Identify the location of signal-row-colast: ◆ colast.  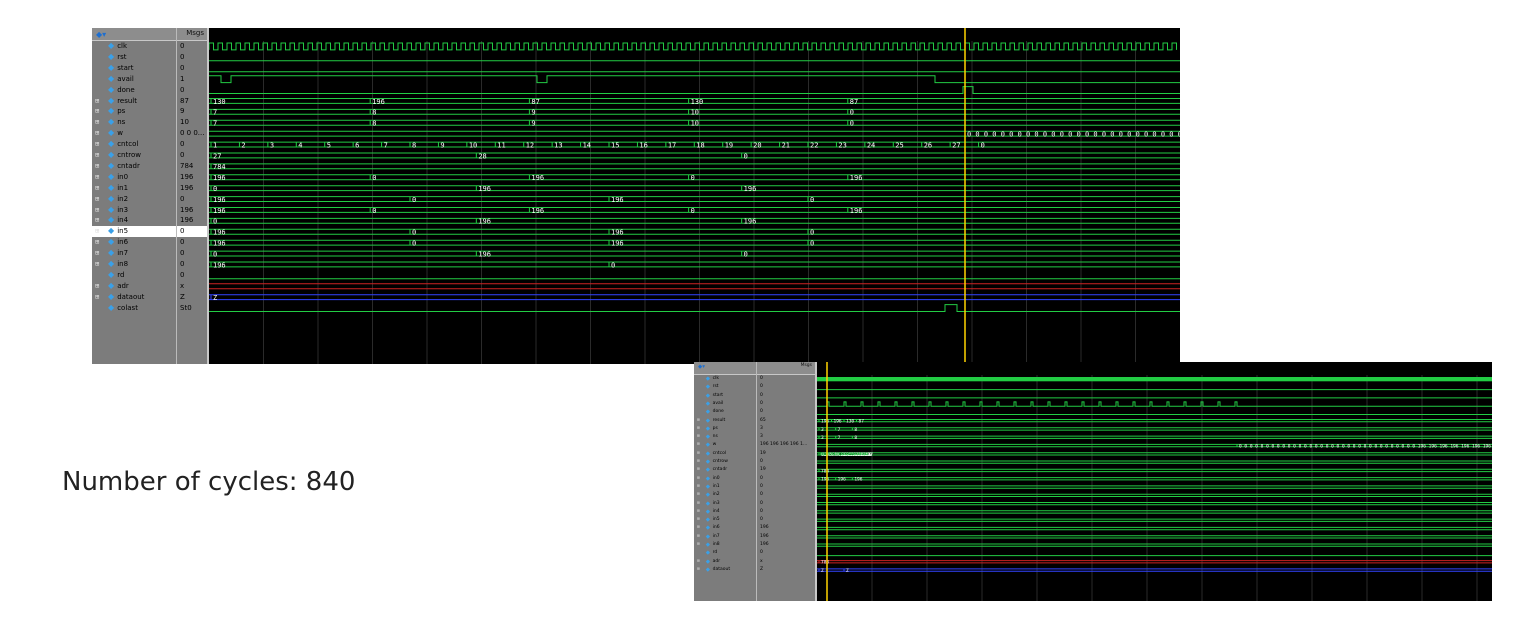
(134, 308).